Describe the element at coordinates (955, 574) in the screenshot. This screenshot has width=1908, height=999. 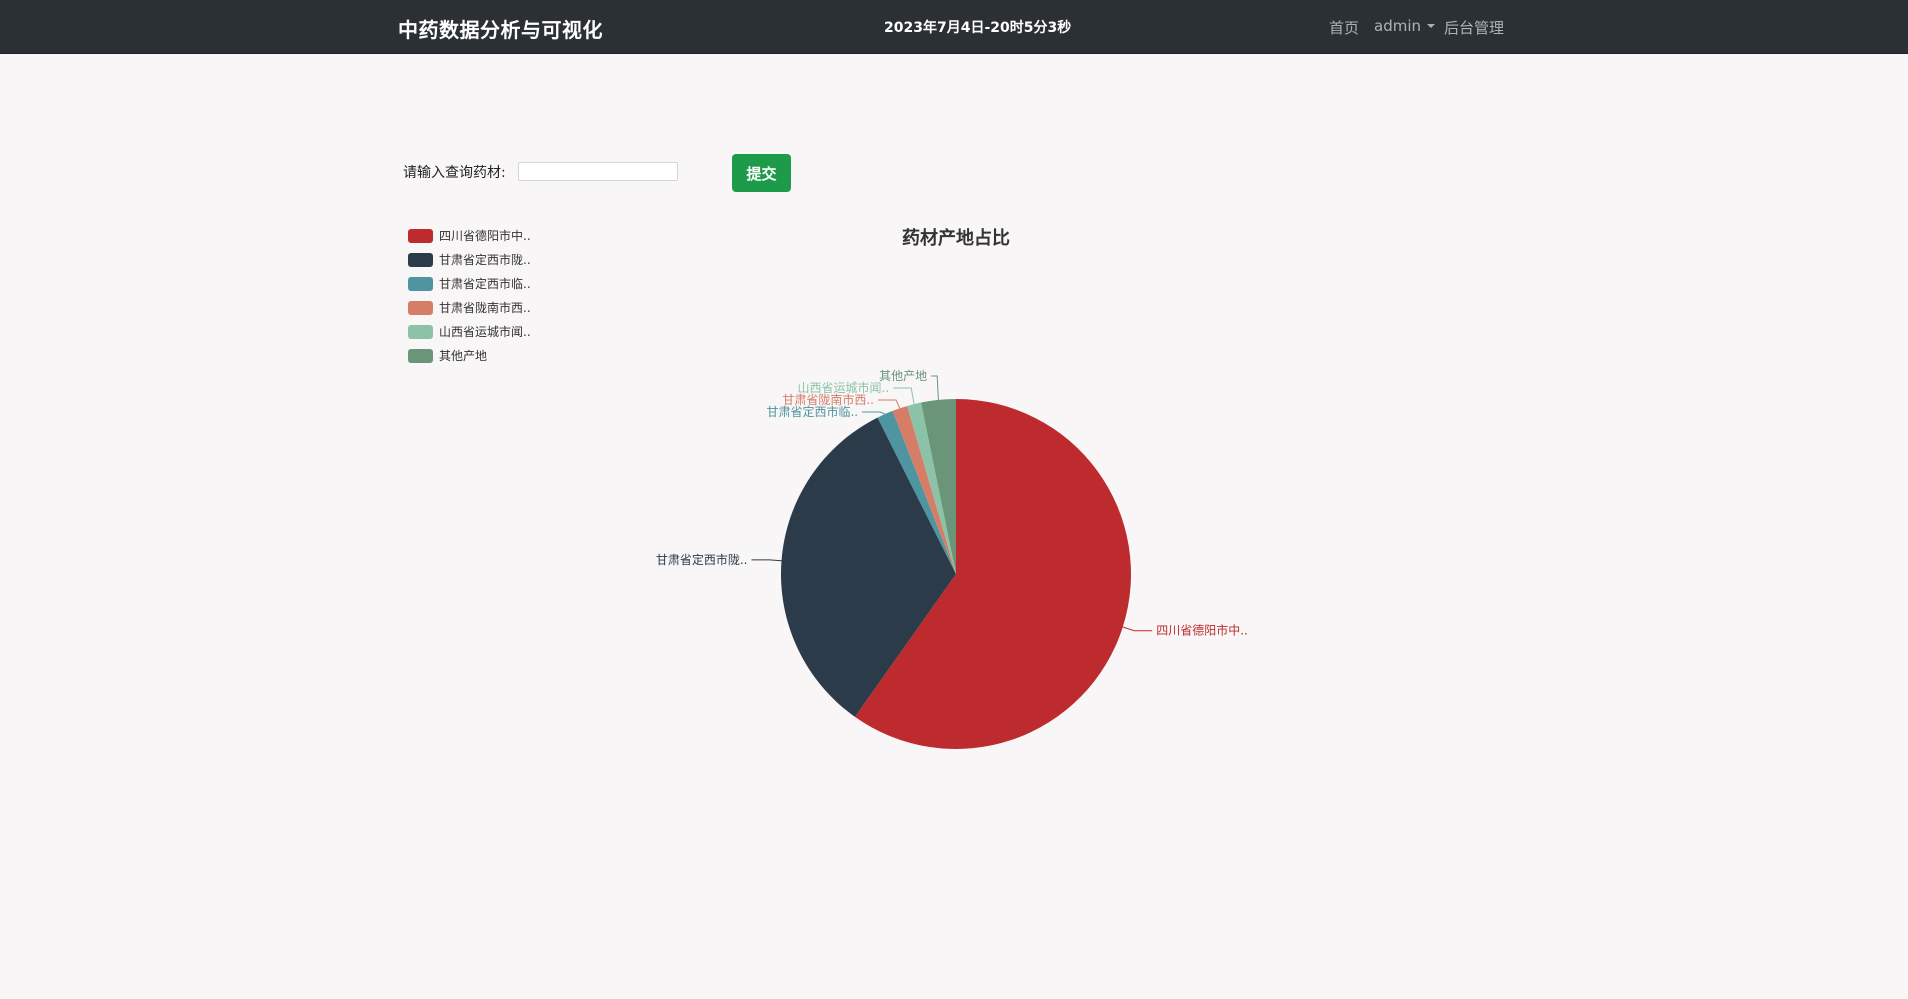
I see `pie-slices` at that location.